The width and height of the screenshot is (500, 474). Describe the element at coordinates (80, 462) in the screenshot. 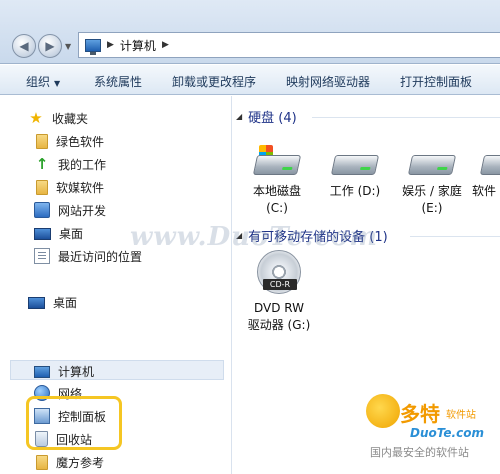

I see `sidebar-item-label: 魔方参考` at that location.